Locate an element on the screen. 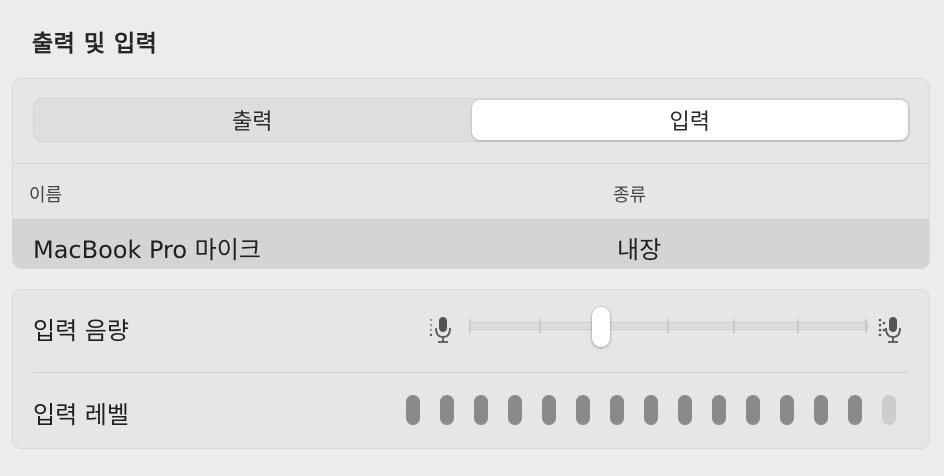 The height and width of the screenshot is (476, 944). tab-output: 출력 is located at coordinates (252, 120).